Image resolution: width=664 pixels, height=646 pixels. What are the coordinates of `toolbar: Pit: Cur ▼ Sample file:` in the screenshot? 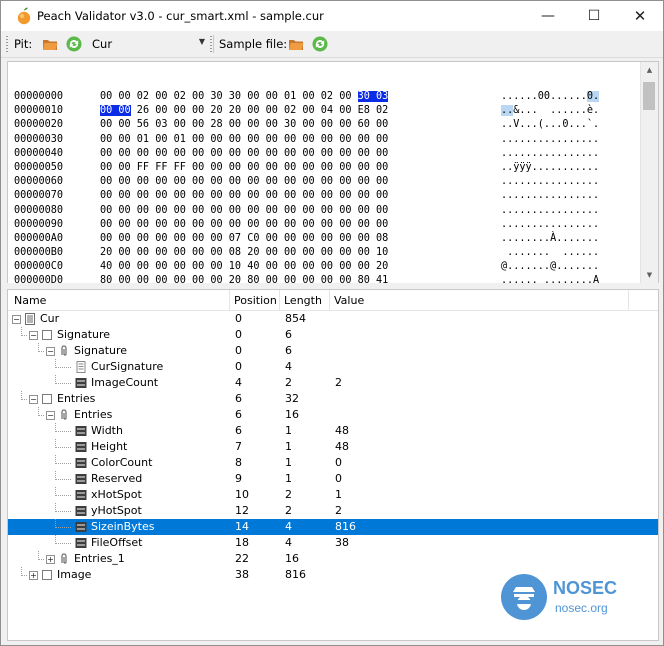 It's located at (332, 44).